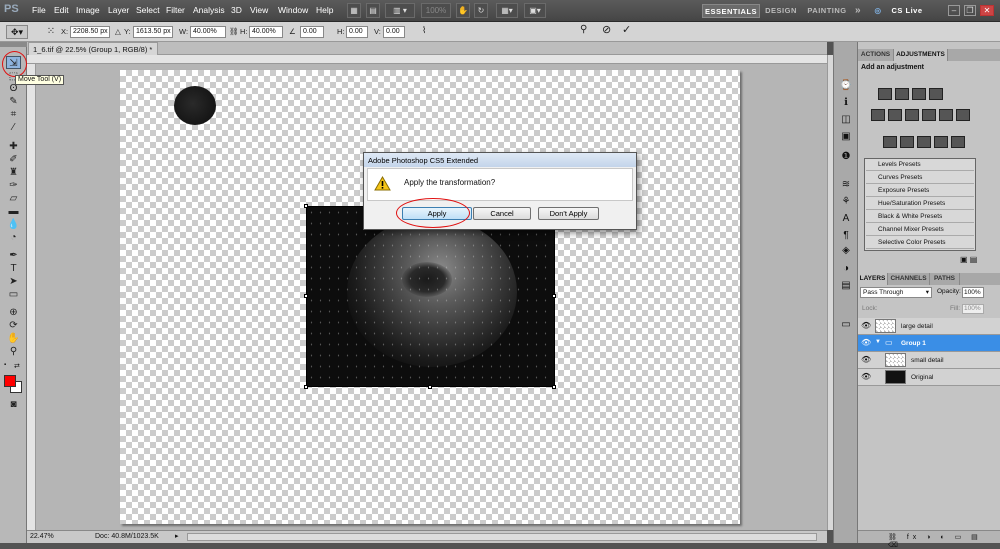 This screenshot has width=1000, height=549. I want to click on layer-row-small-detail: 👁 small detail, so click(929, 360).